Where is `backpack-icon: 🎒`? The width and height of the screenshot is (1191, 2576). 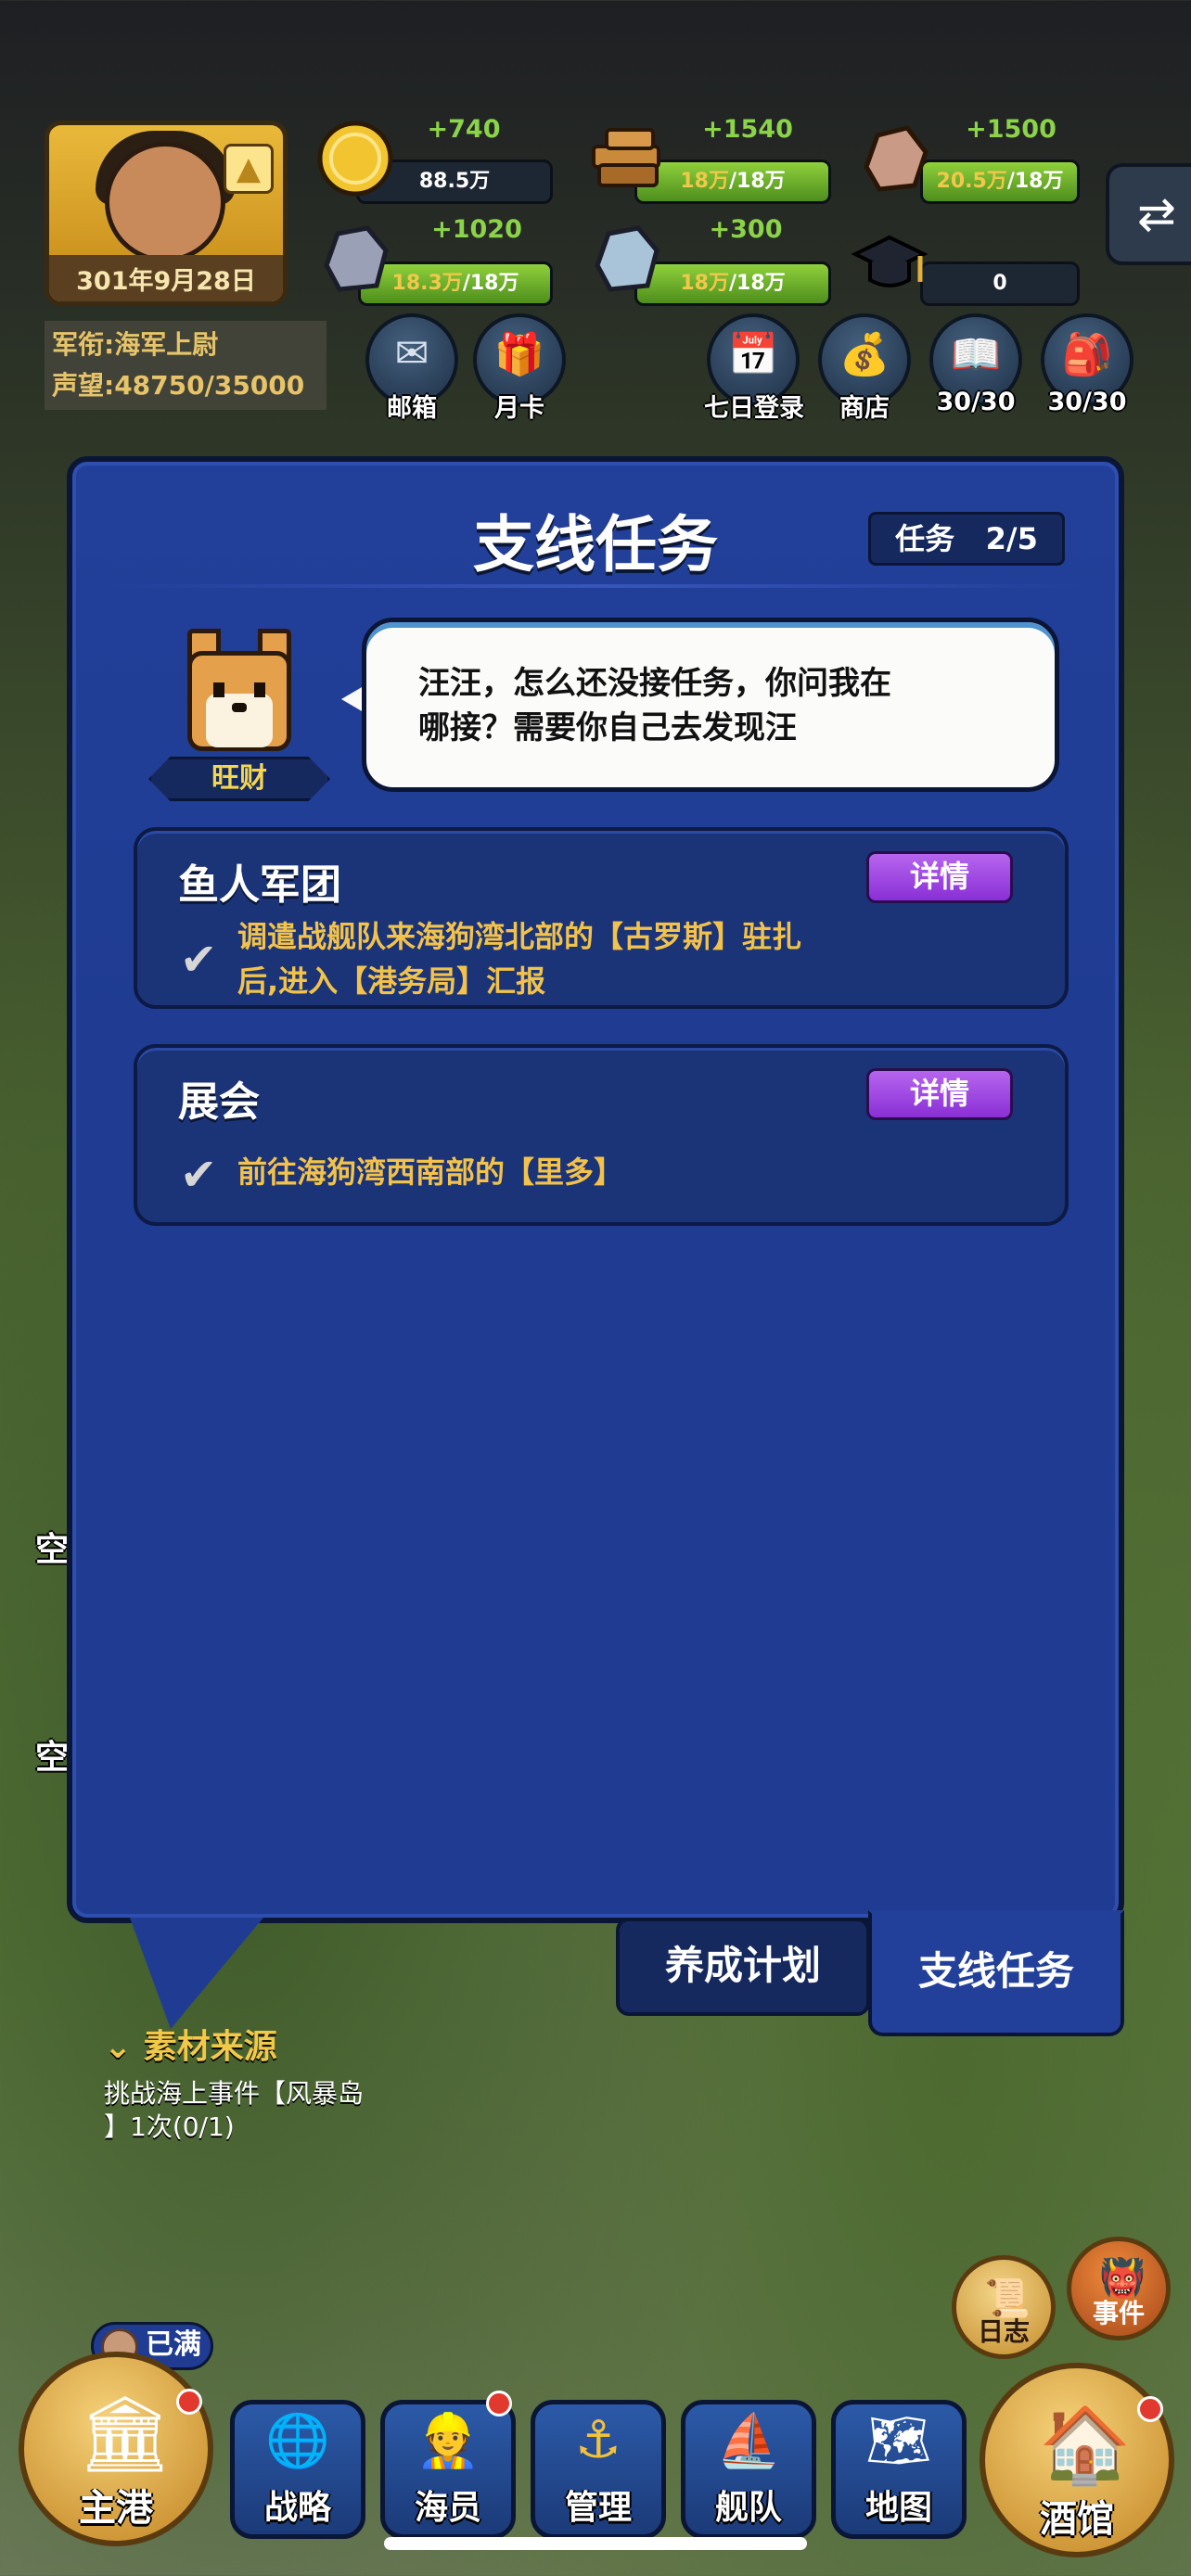 backpack-icon: 🎒 is located at coordinates (1087, 354).